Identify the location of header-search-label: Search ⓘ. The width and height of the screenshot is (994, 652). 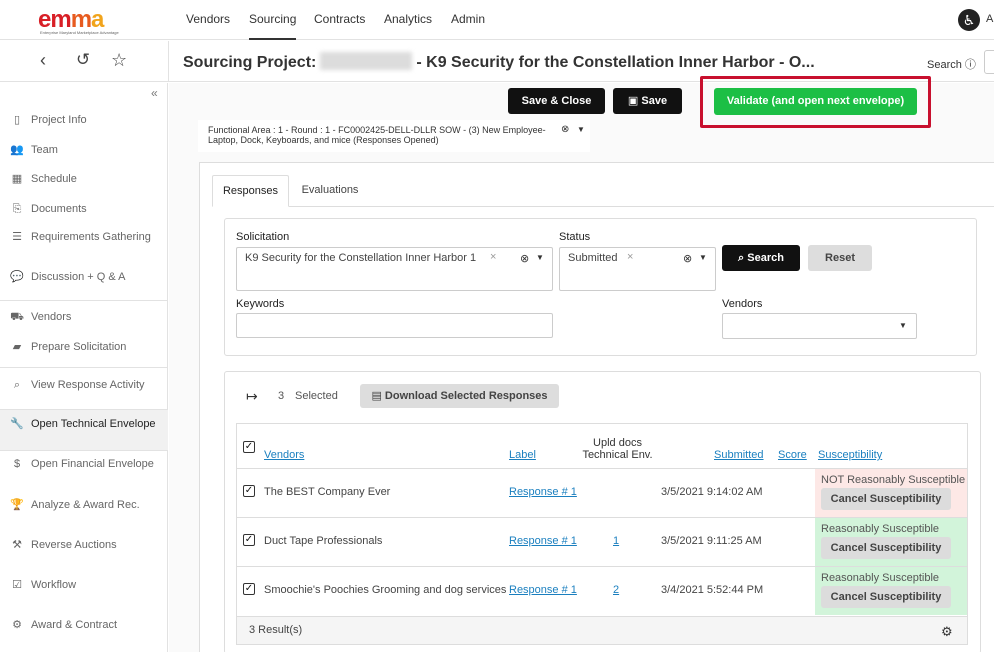
(951, 65).